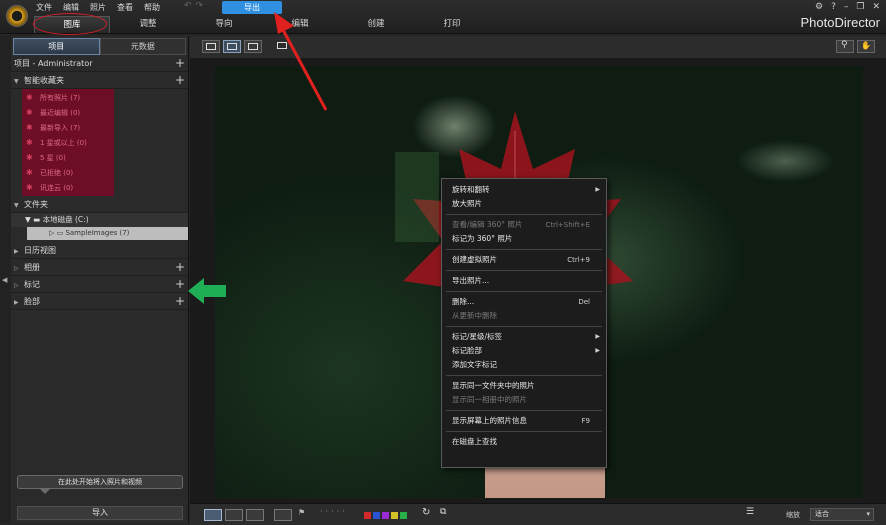 This screenshot has height=525, width=886. Describe the element at coordinates (376, 24) in the screenshot. I see `tab-create: 创建` at that location.